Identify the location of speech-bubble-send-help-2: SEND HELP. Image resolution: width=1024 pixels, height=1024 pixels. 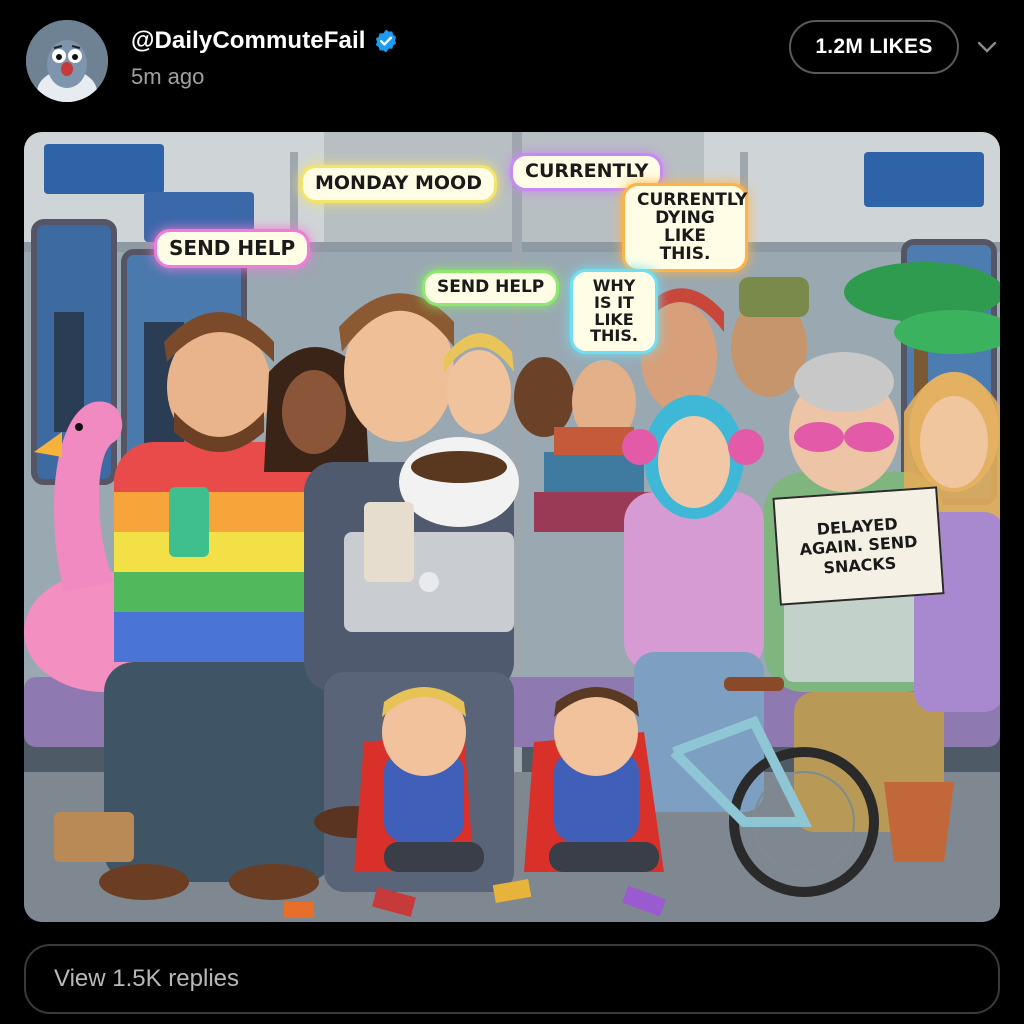
(491, 288).